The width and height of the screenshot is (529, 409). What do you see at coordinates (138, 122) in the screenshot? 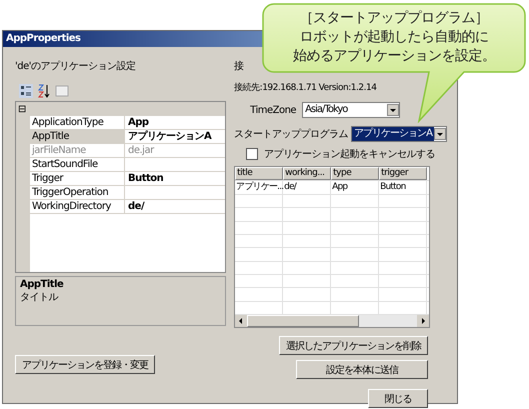
I see `property-value: App` at bounding box center [138, 122].